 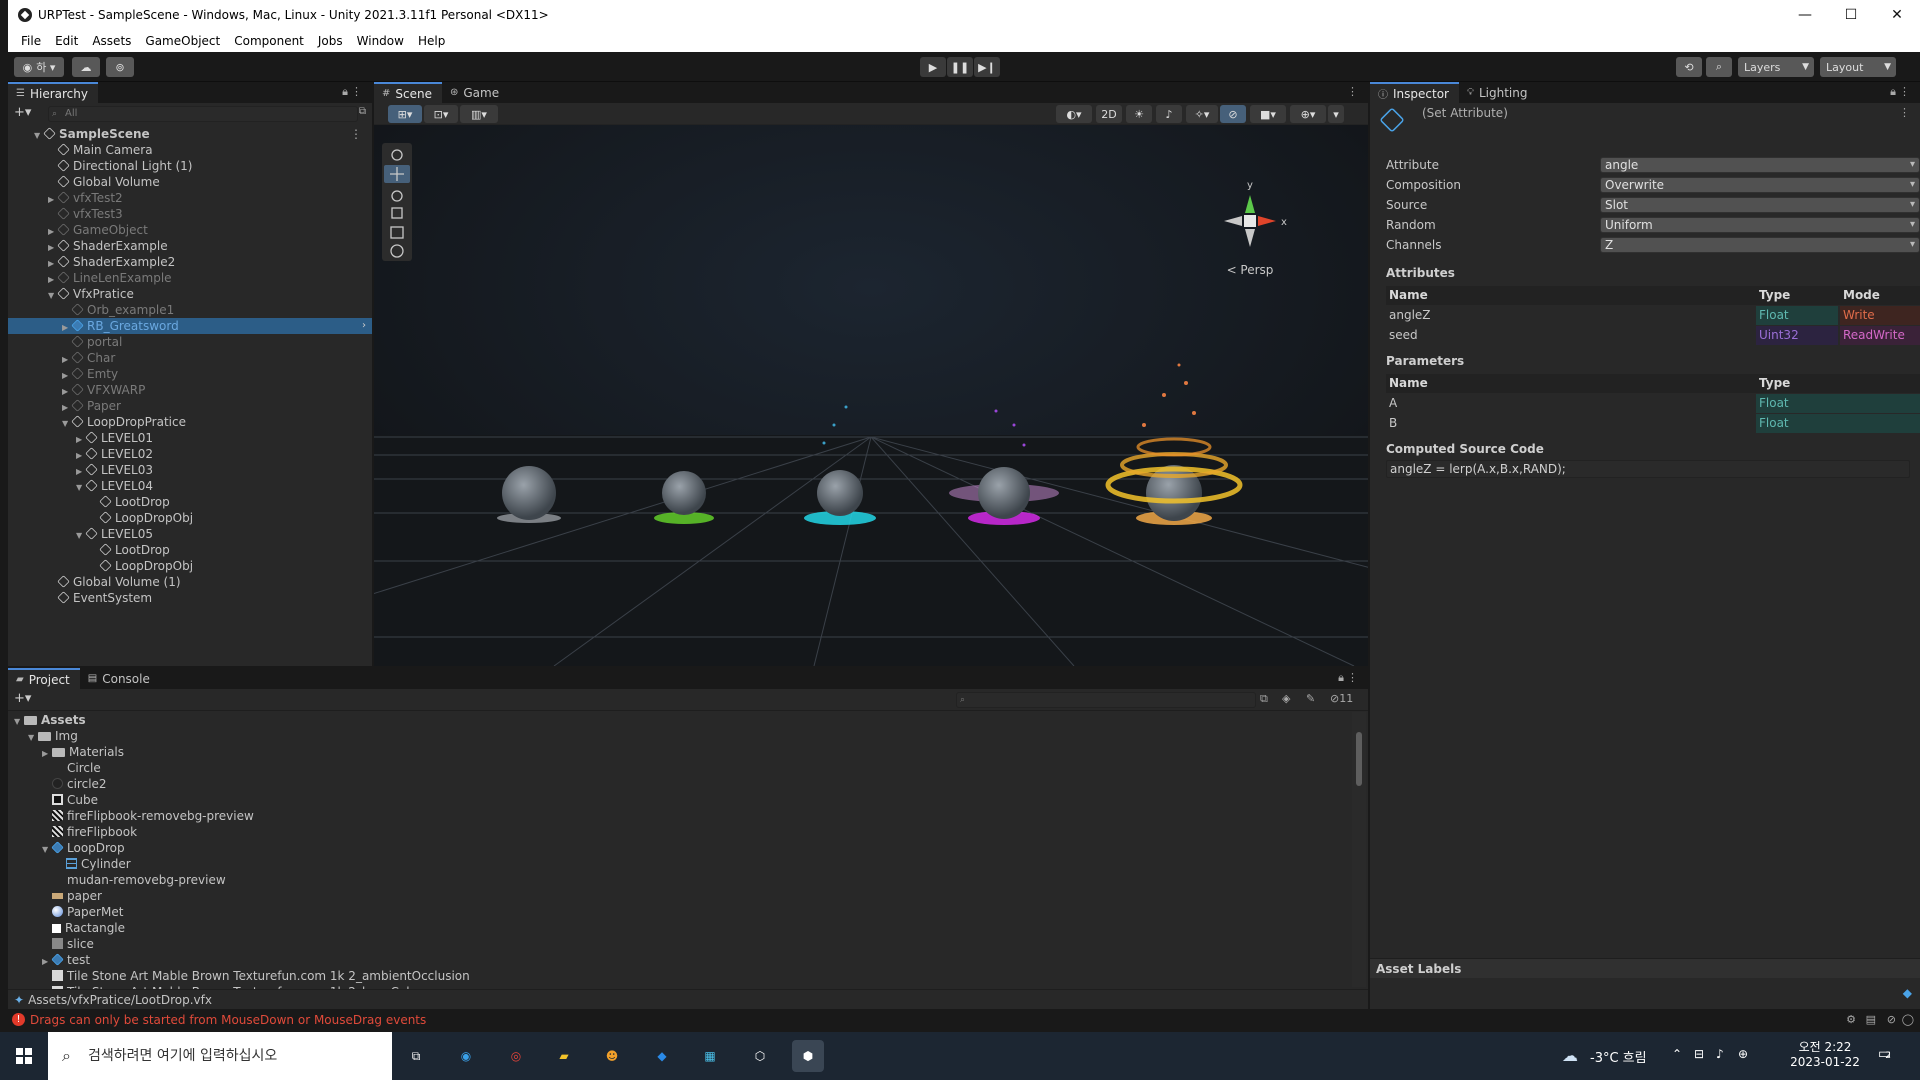 I want to click on scene-menu-icon: ⋮, so click(x=356, y=134).